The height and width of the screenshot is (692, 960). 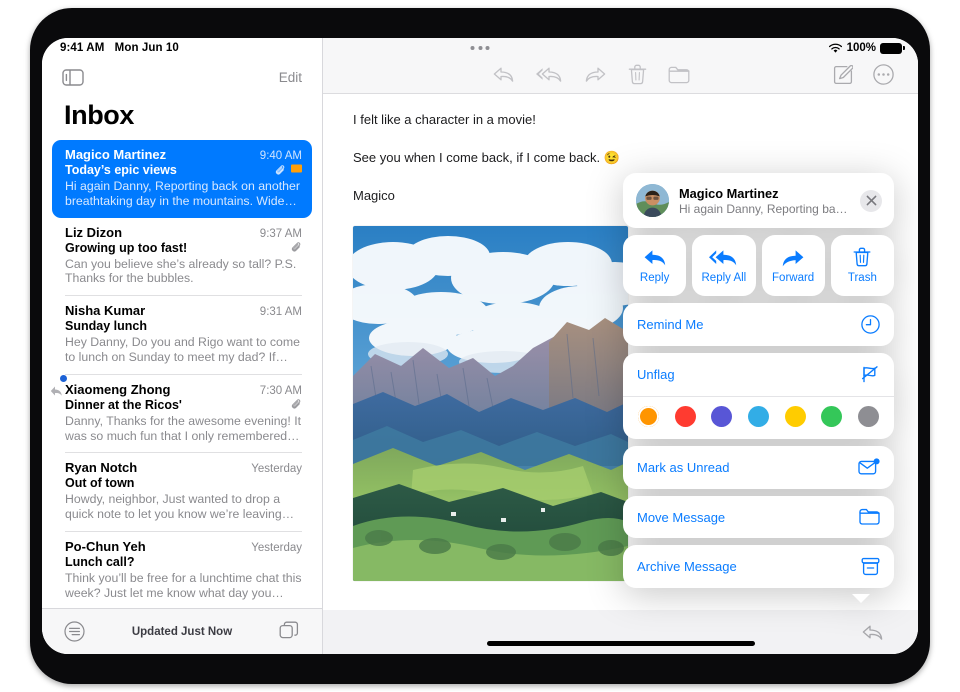 What do you see at coordinates (183, 154) in the screenshot?
I see `message-row-header: Magico Martinez 9:40 AM` at bounding box center [183, 154].